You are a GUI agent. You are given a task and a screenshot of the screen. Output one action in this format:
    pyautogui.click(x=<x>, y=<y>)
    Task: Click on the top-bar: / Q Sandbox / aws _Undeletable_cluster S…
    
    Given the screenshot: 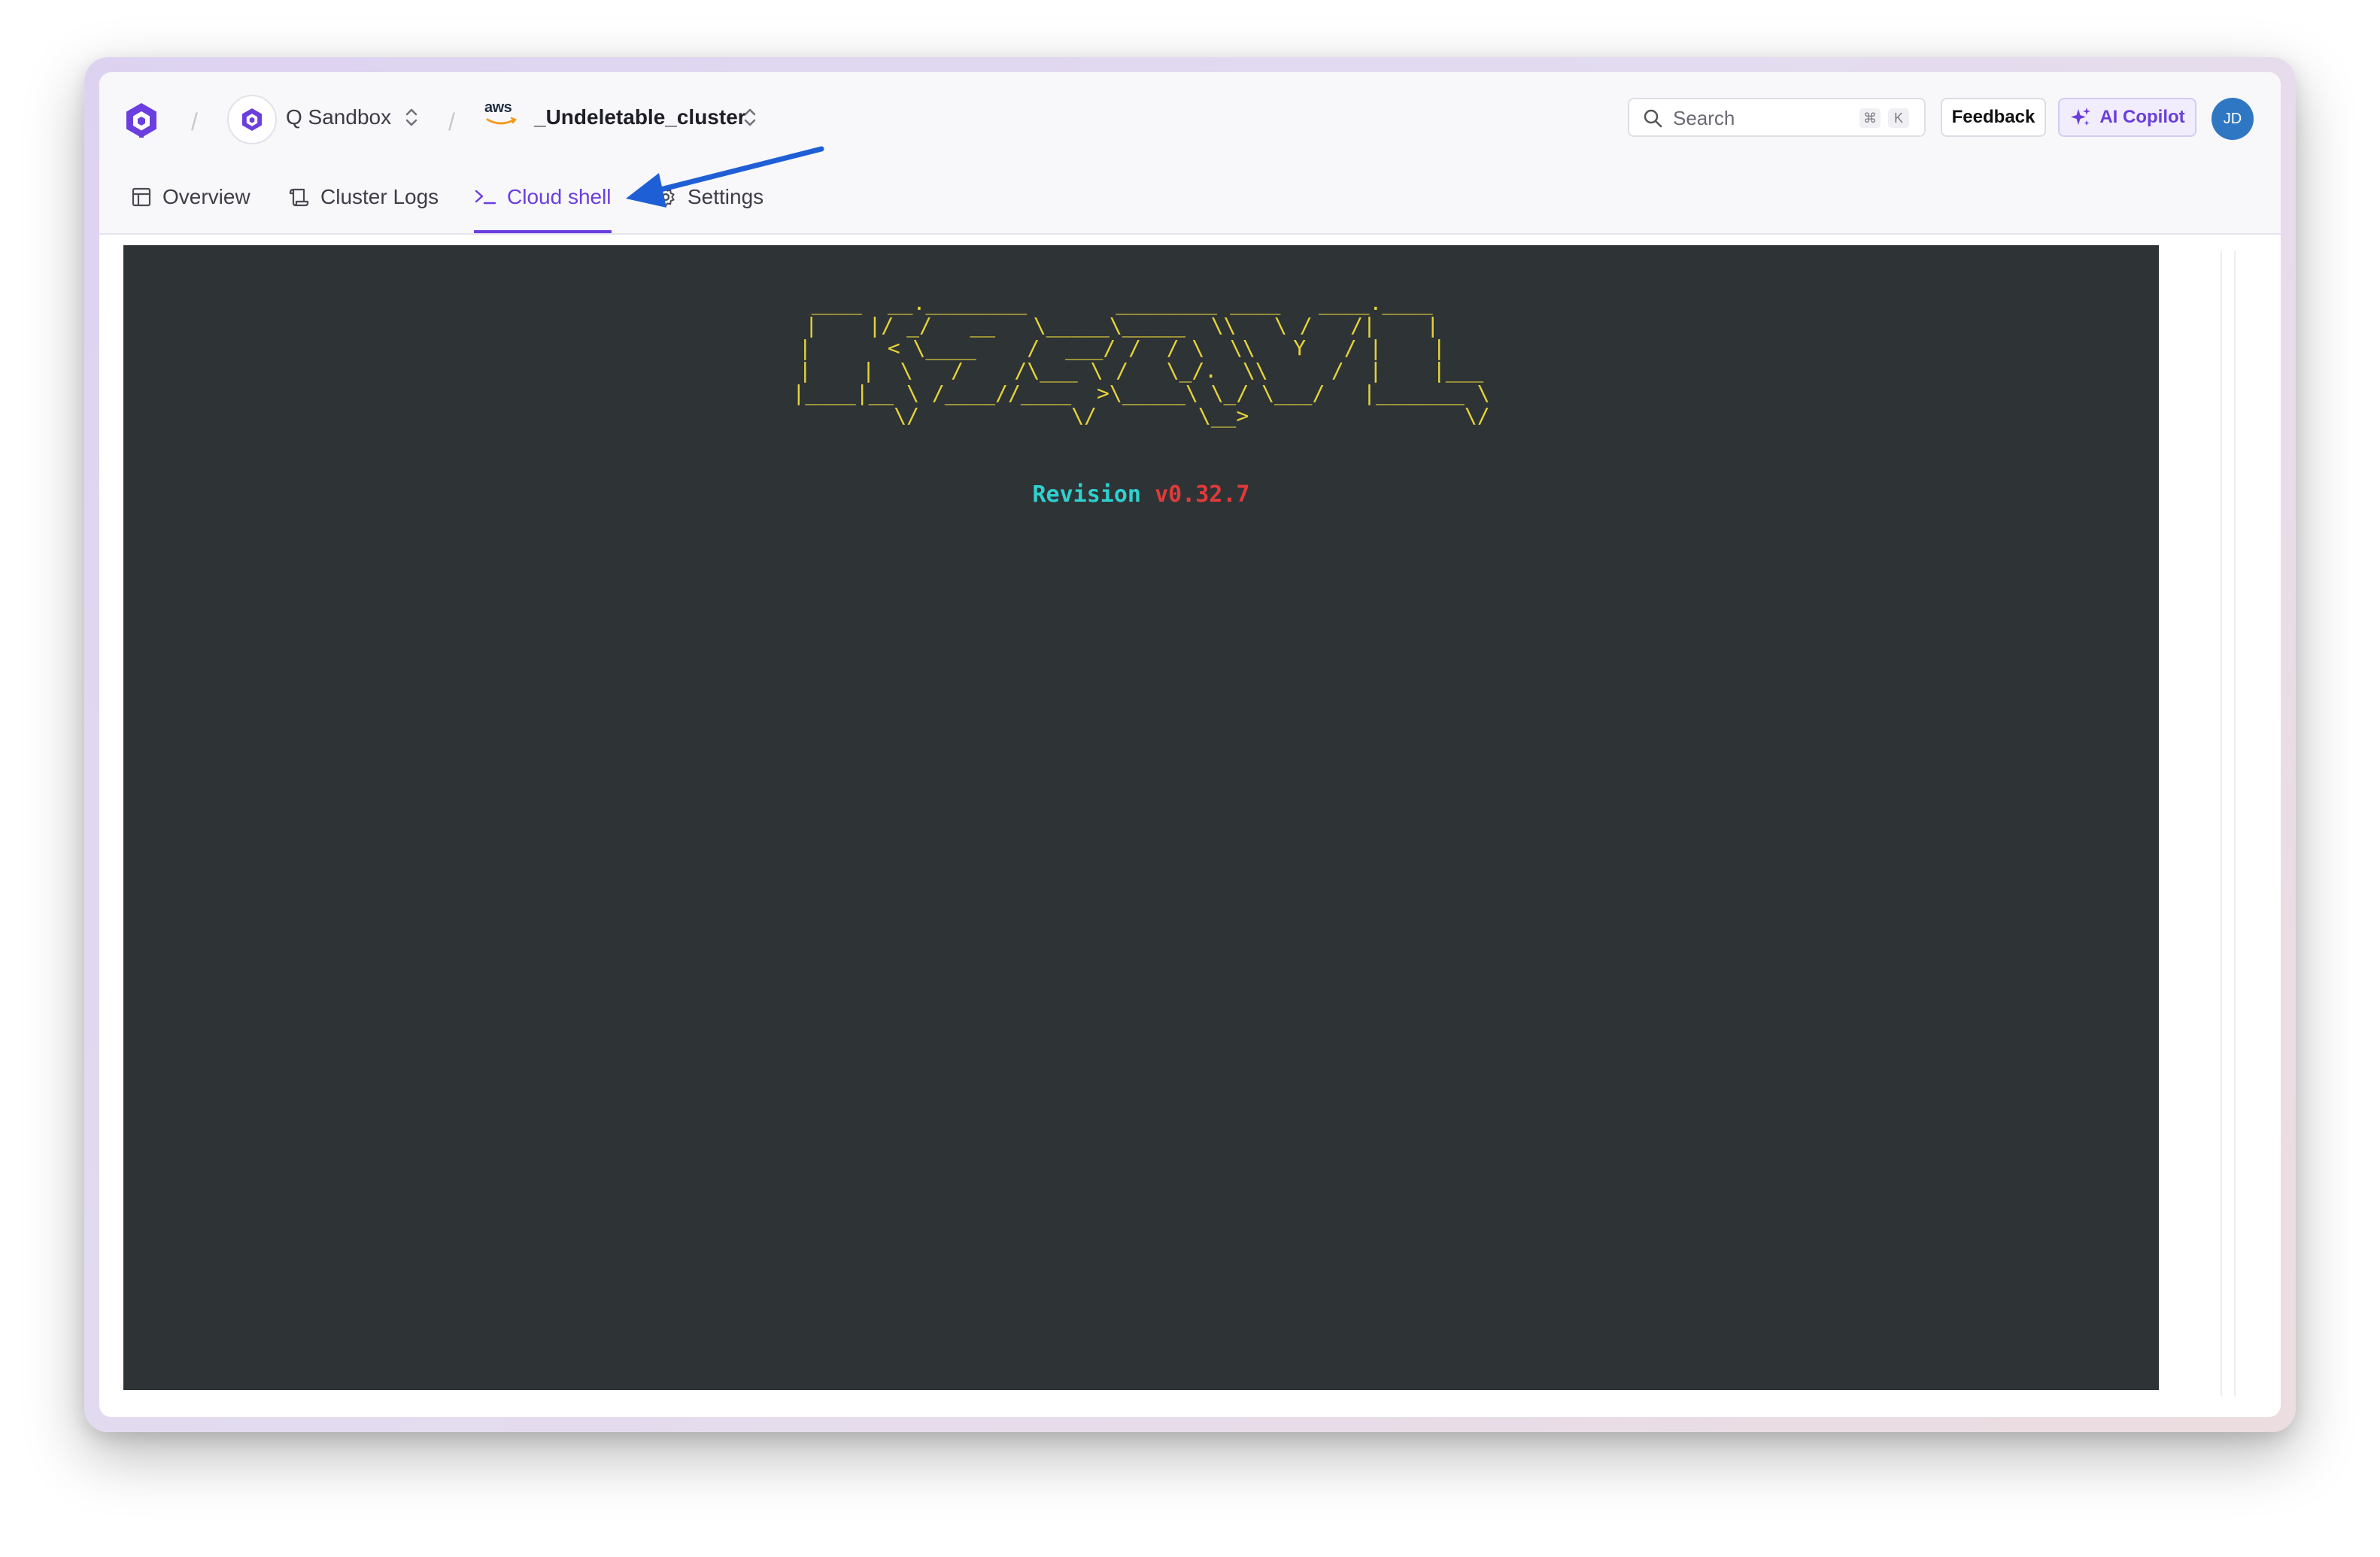 What is the action you would take?
    pyautogui.click(x=1190, y=153)
    